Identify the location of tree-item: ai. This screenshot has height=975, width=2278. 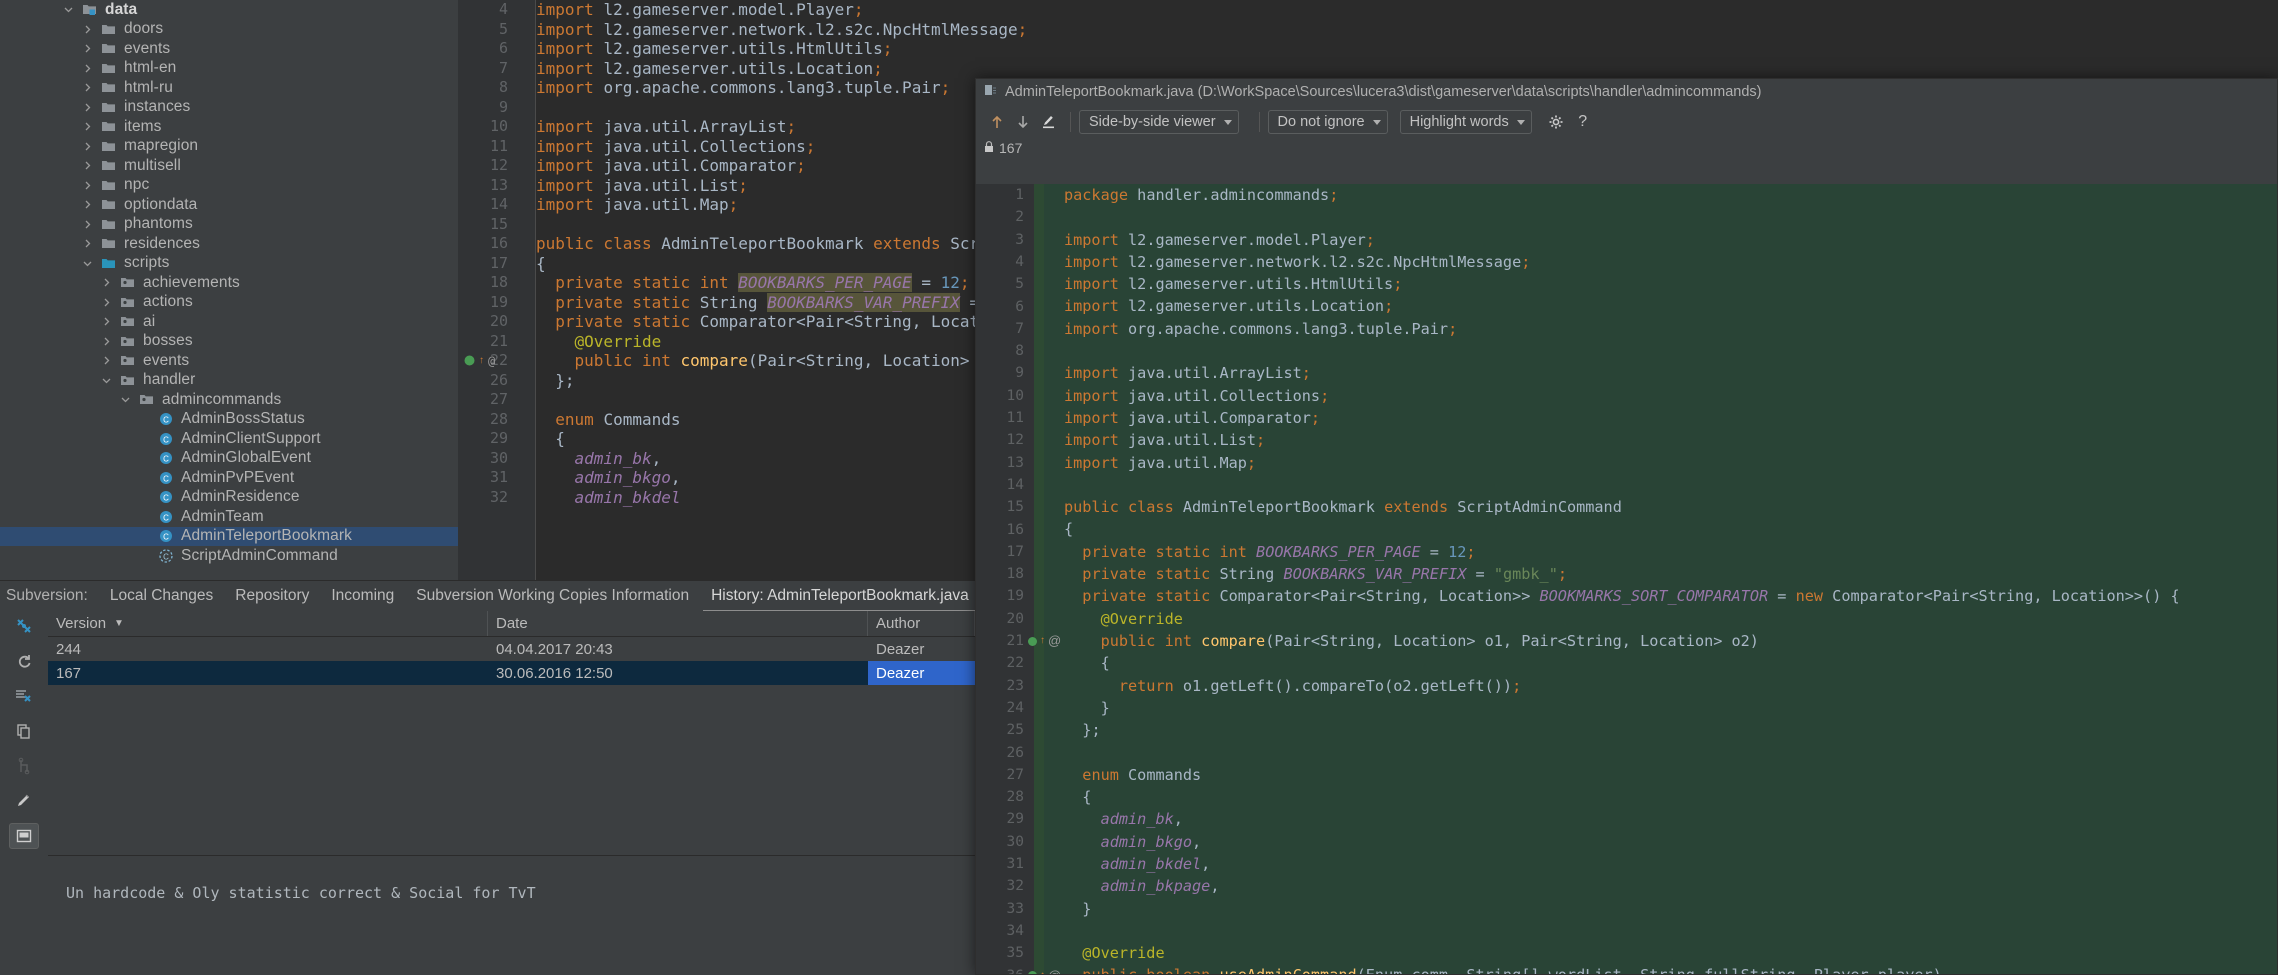
(229, 322).